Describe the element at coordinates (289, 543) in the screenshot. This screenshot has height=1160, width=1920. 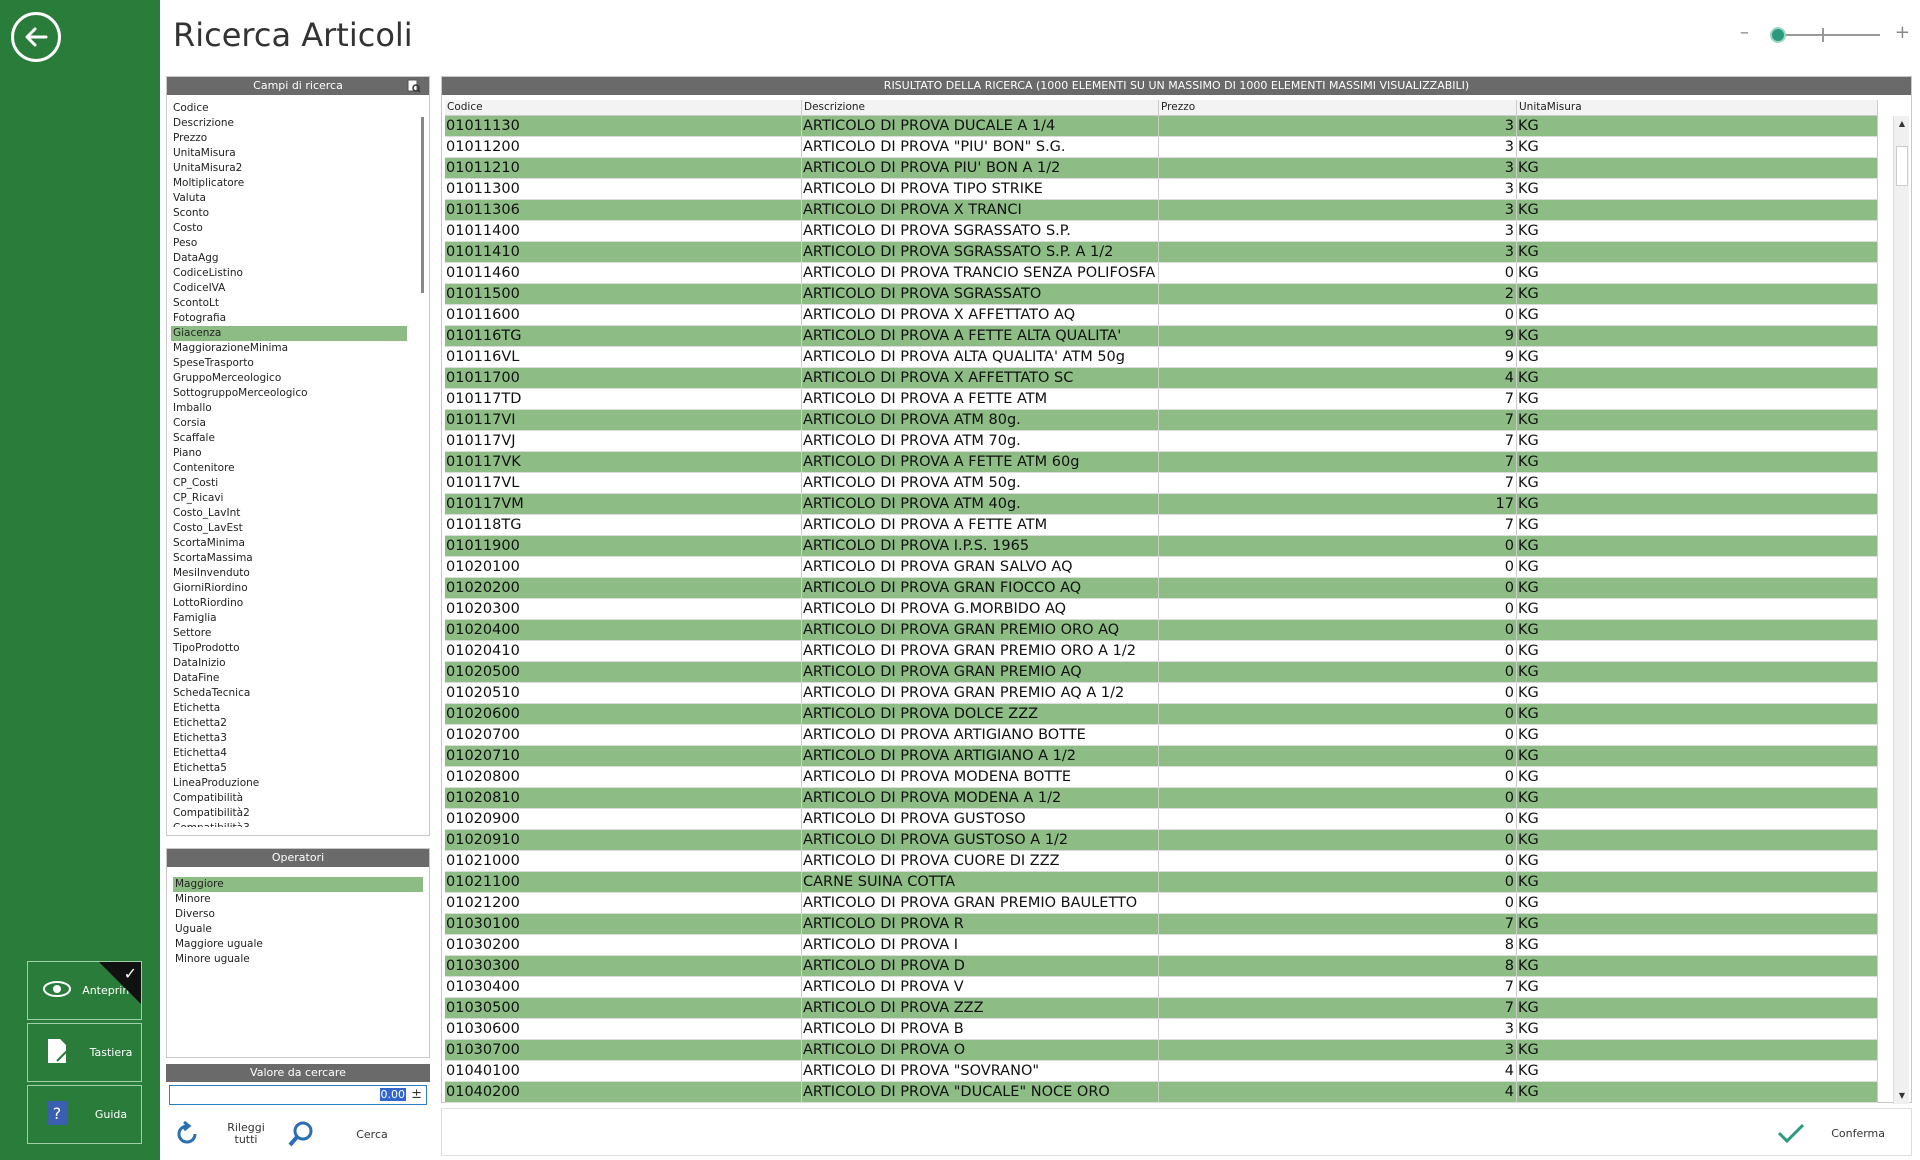
I see `search-field-item: ScortaMinima` at that location.